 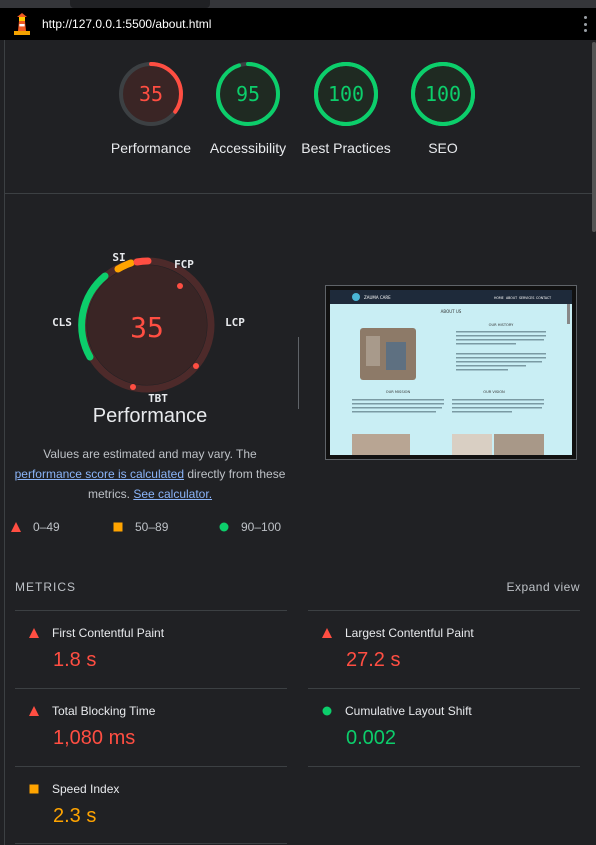 I want to click on svg-text: SERVICES, so click(x=526, y=298).